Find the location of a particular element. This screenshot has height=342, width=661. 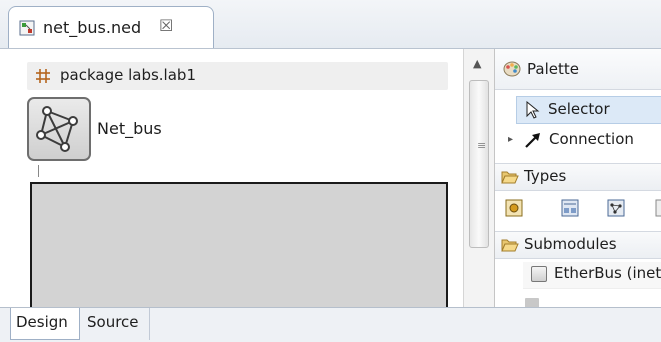

submodule-item-etherbus: EtherBus (inet is located at coordinates (592, 275).